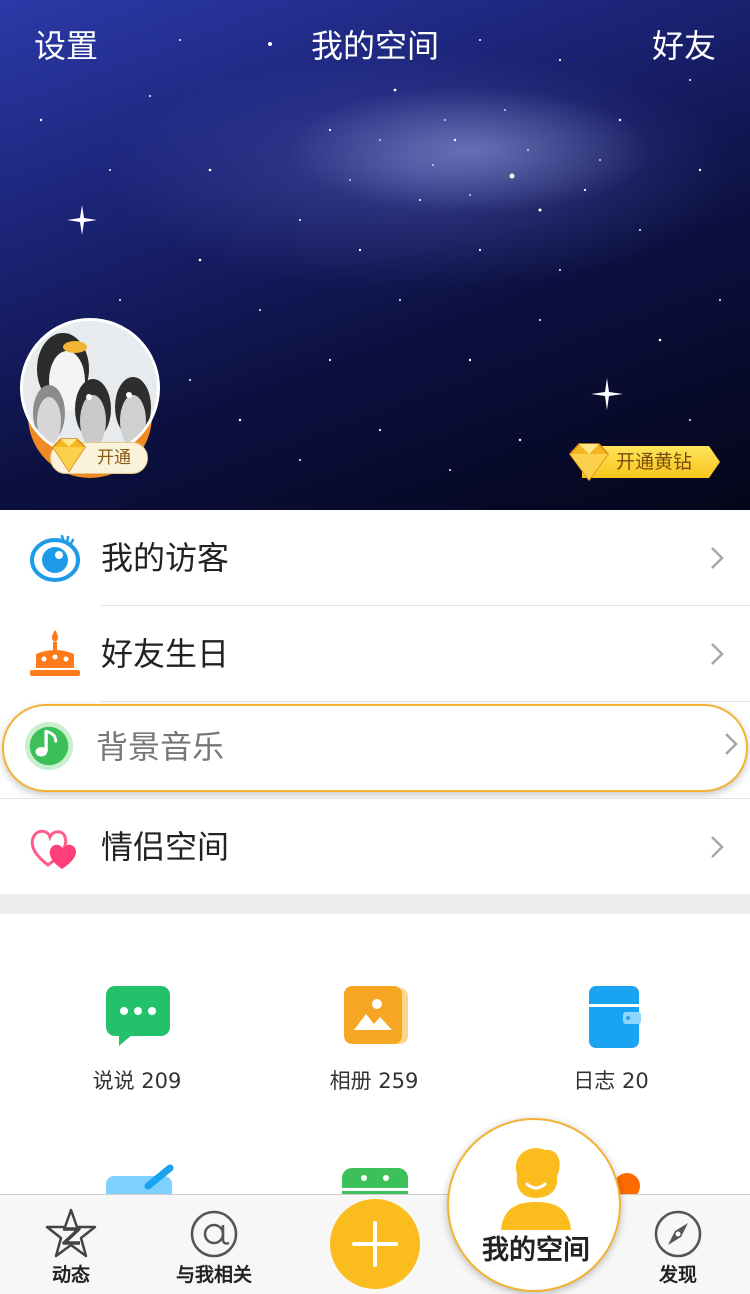 This screenshot has height=1294, width=750. What do you see at coordinates (684, 46) in the screenshot?
I see `friends-button: 好友` at bounding box center [684, 46].